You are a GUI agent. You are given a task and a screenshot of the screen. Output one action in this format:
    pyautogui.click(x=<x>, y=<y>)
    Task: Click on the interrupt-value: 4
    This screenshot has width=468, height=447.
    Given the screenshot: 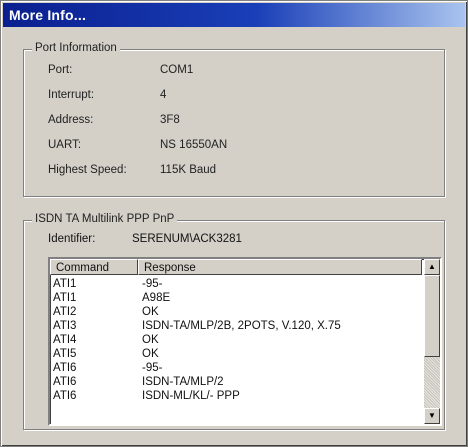 What is the action you would take?
    pyautogui.click(x=163, y=95)
    